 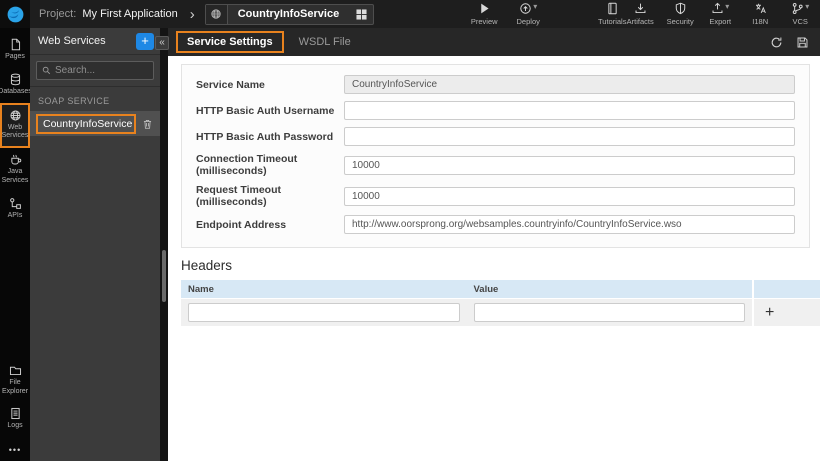 I want to click on headers-section-title: Headers, so click(x=207, y=265).